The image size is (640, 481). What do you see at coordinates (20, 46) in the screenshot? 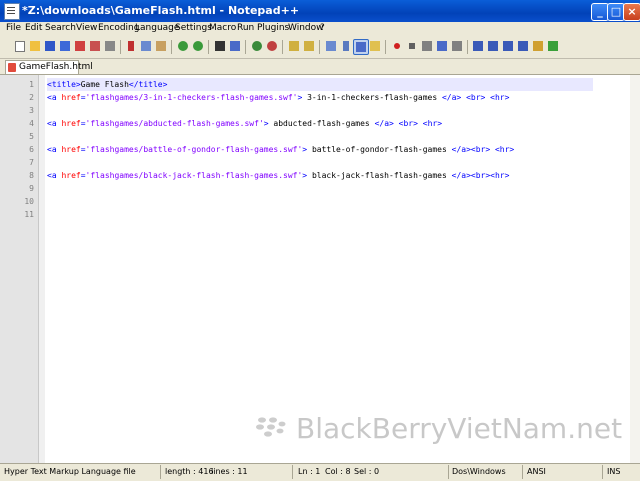
I see `new-file-button` at bounding box center [20, 46].